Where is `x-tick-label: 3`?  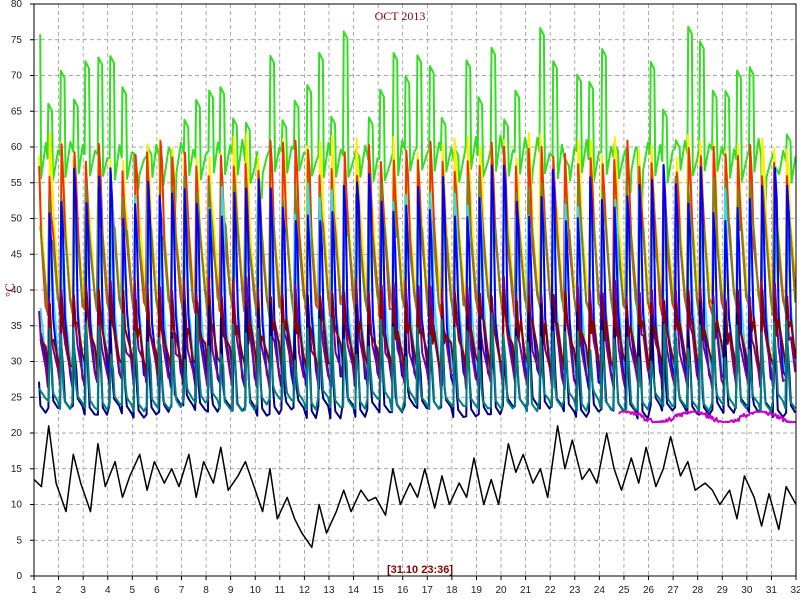
x-tick-label: 3 is located at coordinates (83, 590).